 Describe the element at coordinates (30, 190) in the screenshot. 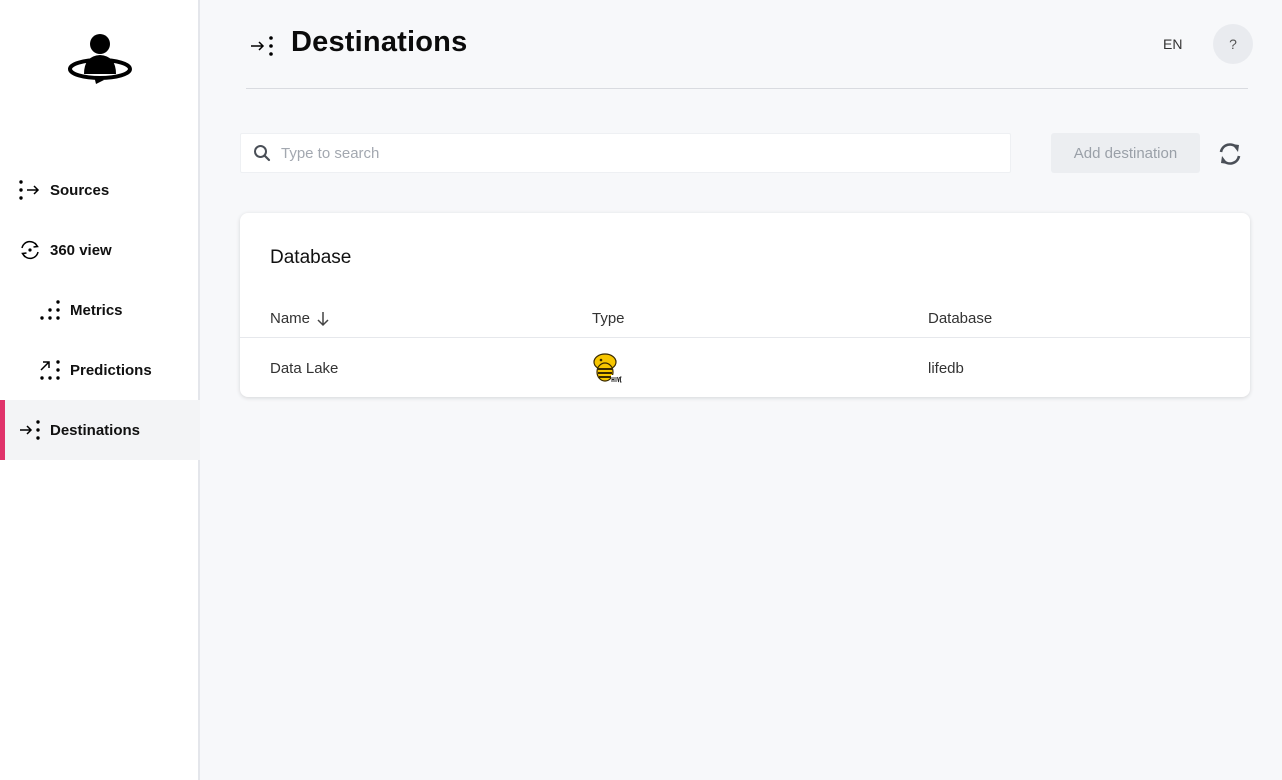

I see `sources-icon` at that location.